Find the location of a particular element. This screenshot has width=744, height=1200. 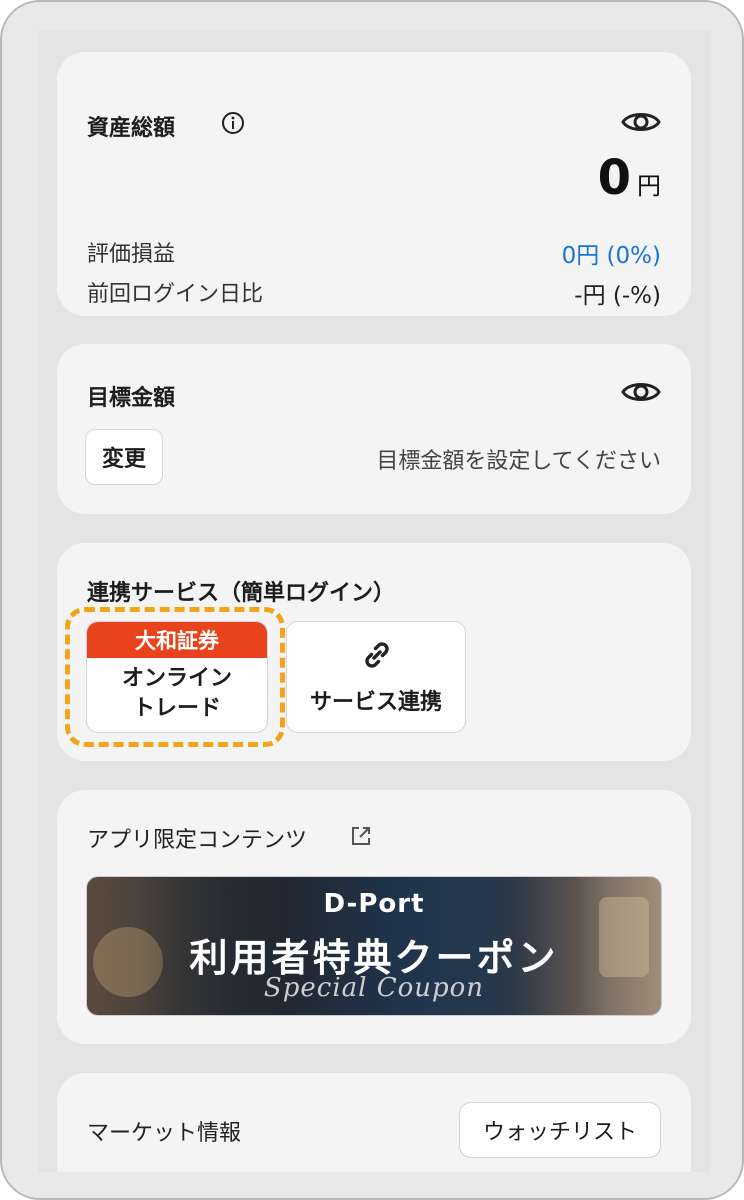

daiwa-tile-line1: オンライン is located at coordinates (176, 678).